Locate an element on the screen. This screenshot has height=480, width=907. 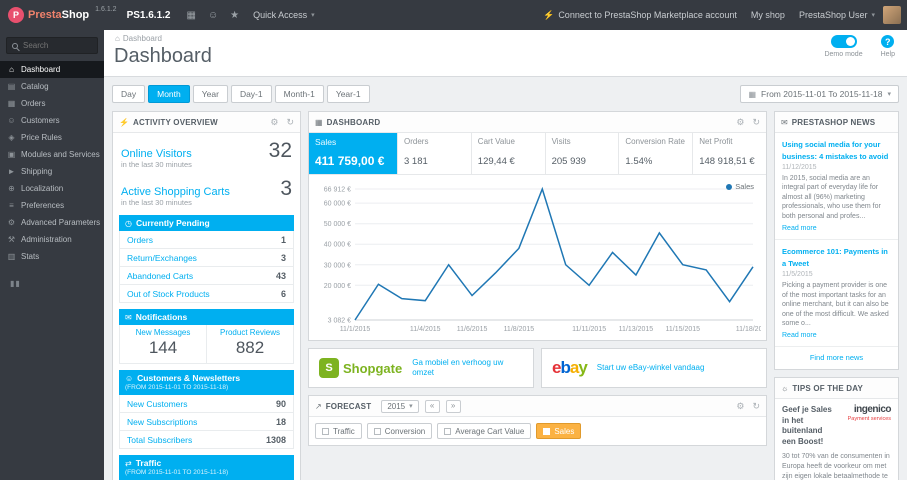
user-avatar is located at coordinates (892, 15).